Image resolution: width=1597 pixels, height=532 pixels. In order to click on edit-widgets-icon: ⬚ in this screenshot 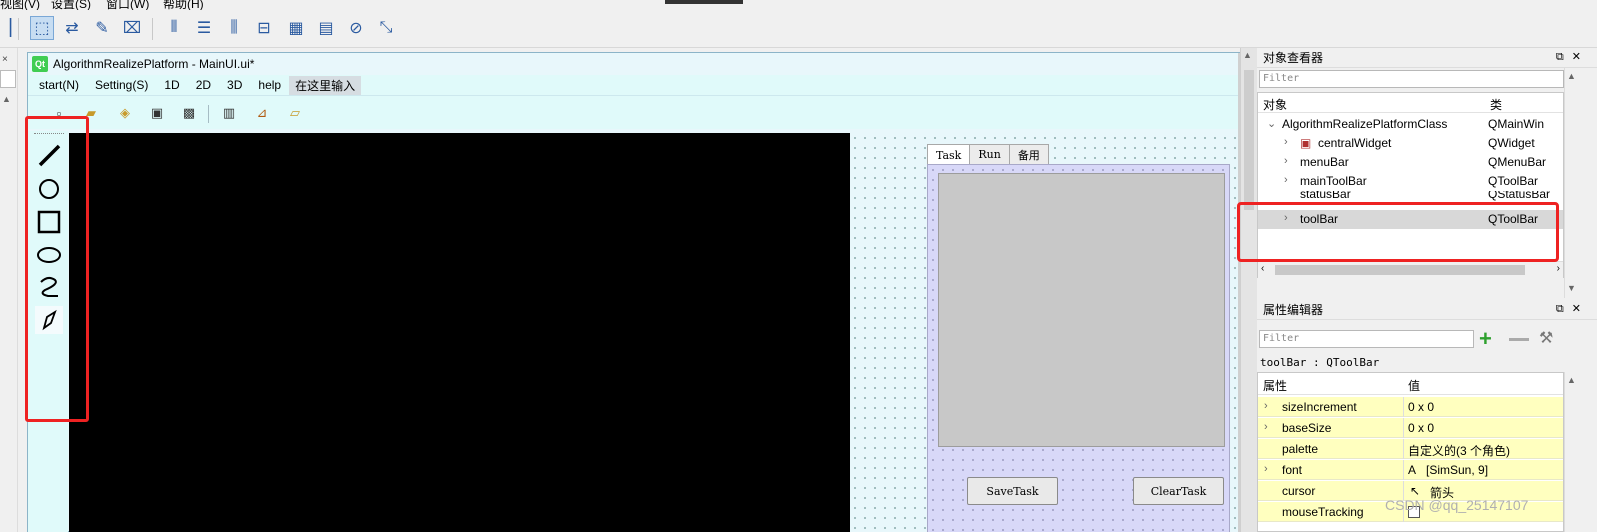, I will do `click(42, 28)`.